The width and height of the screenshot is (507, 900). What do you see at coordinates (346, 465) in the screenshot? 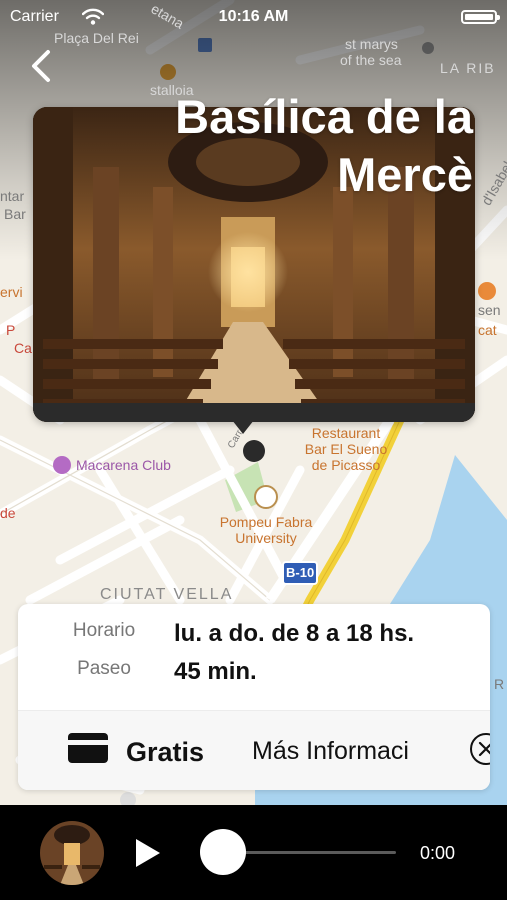
I see `map-label: de Picasso` at bounding box center [346, 465].